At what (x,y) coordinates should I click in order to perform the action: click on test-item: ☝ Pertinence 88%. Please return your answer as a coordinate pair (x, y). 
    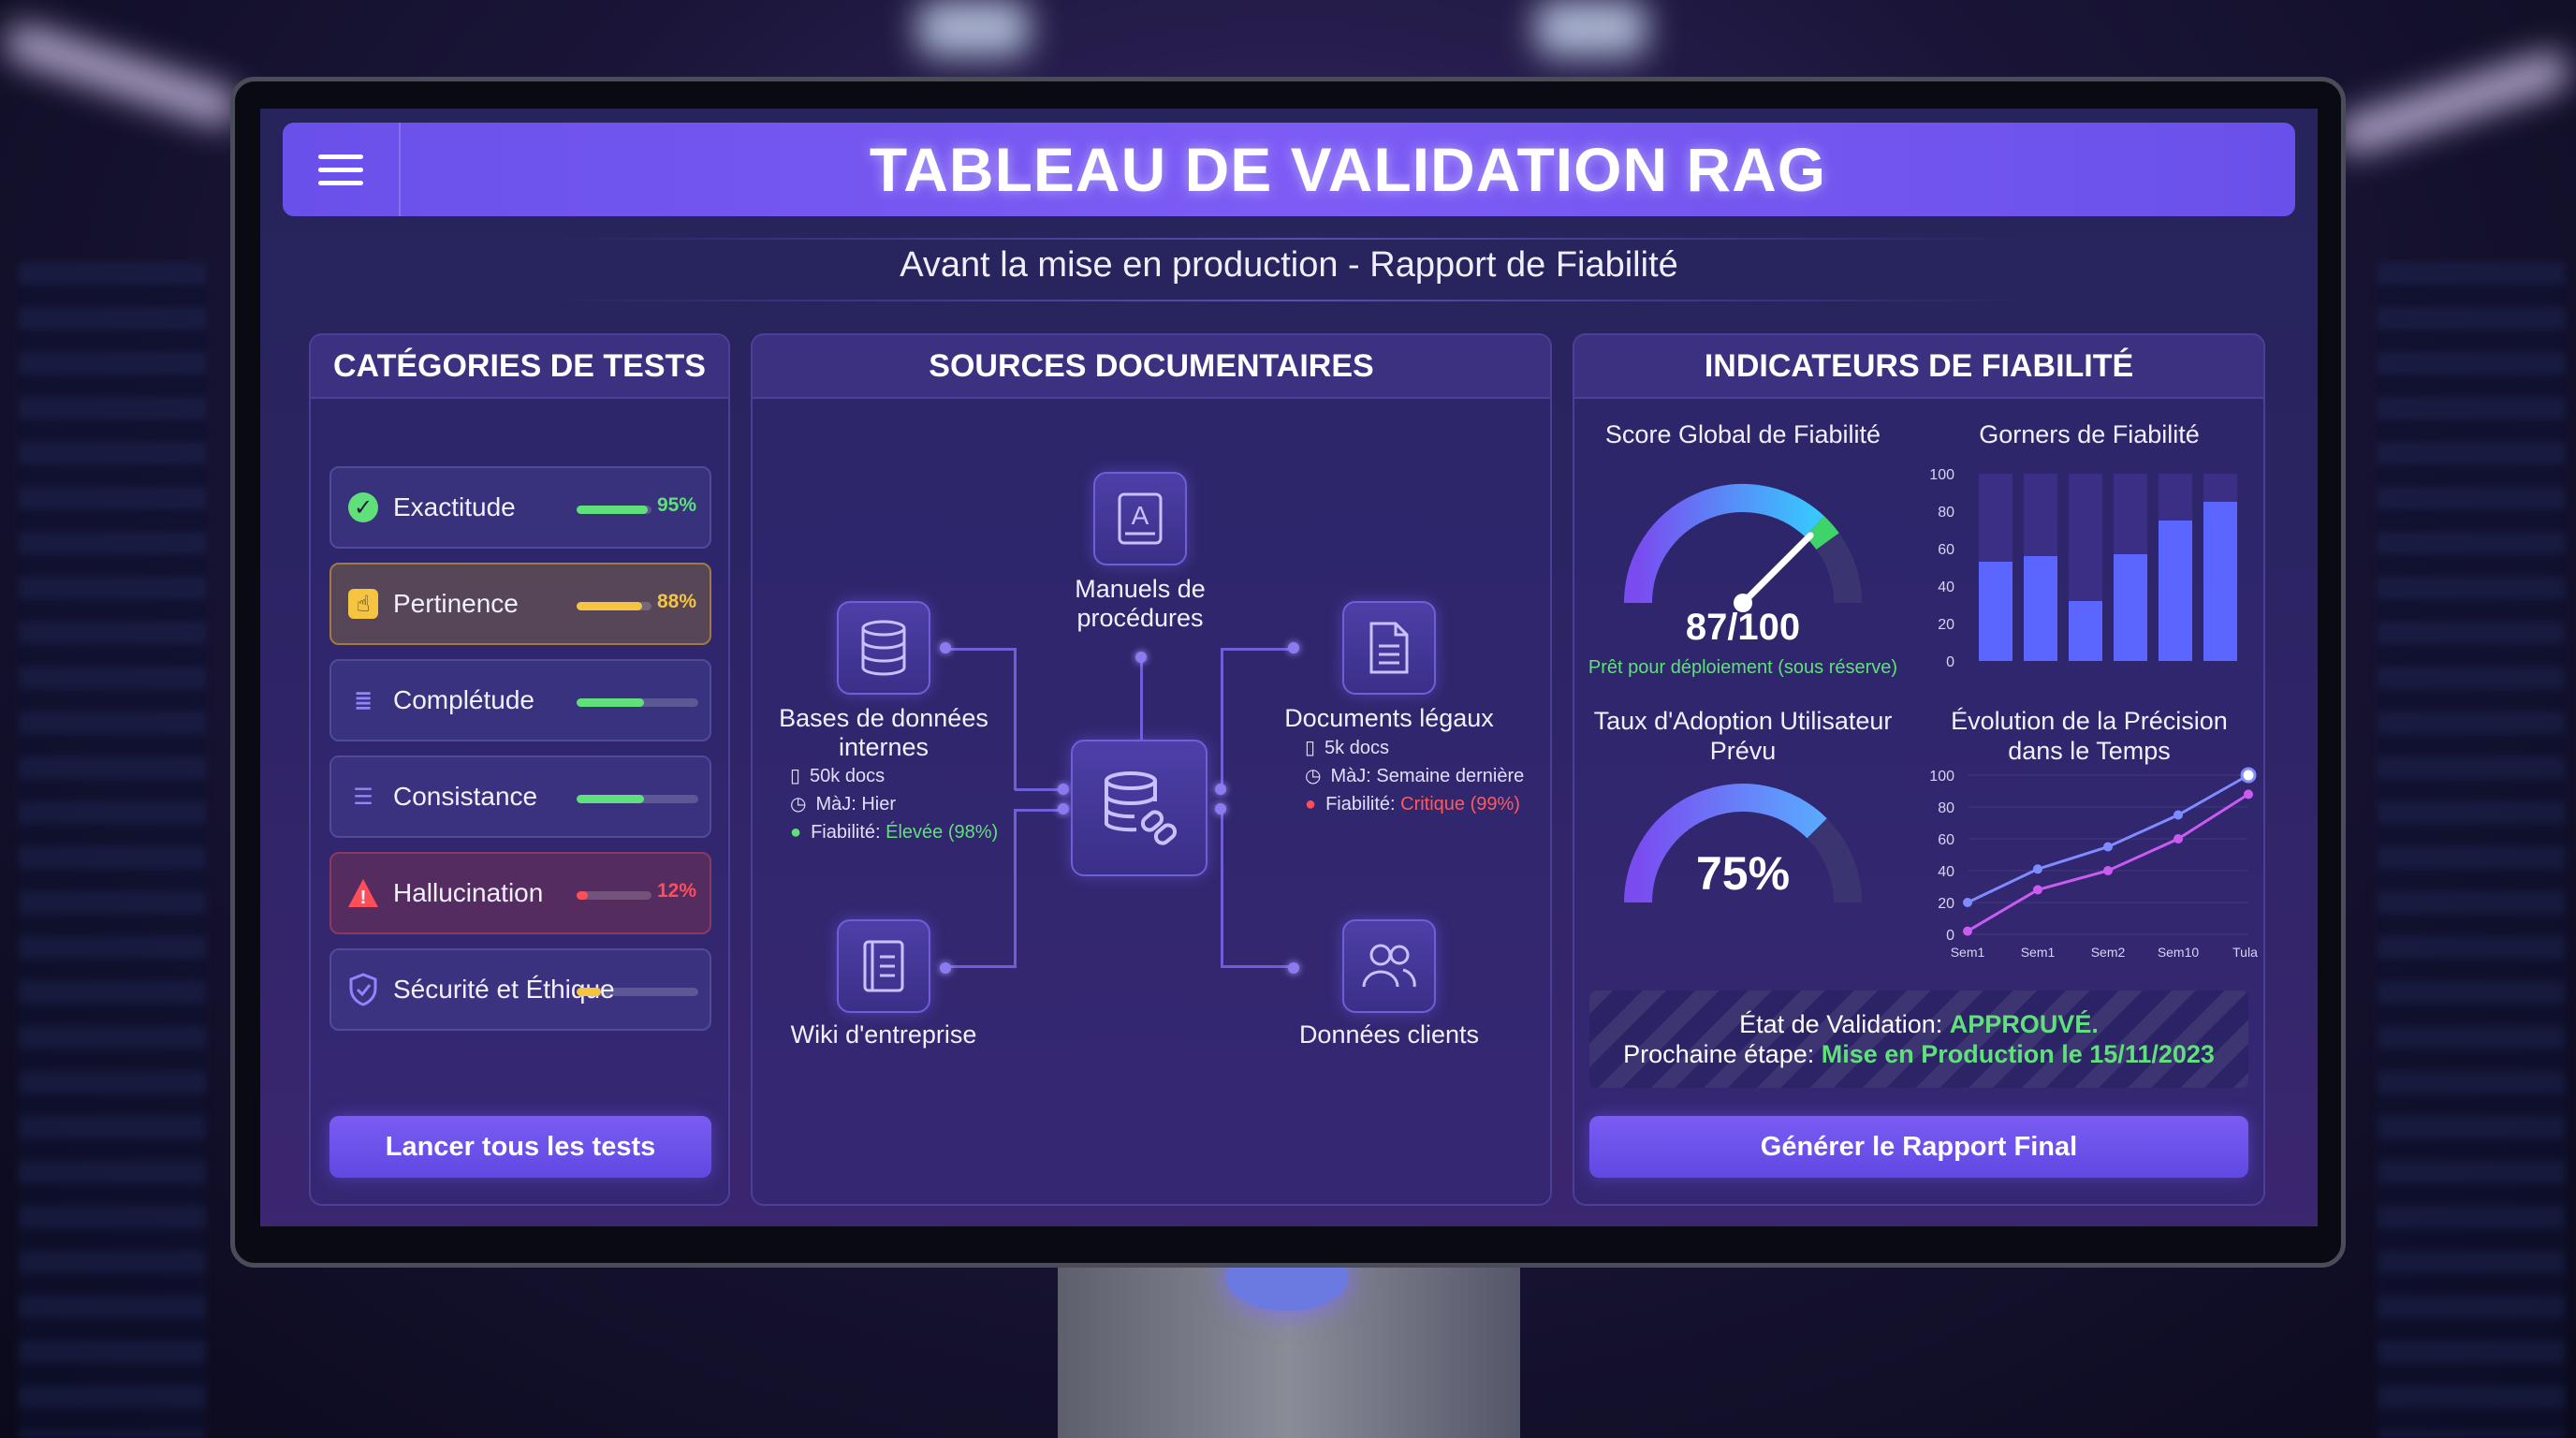
    Looking at the image, I should click on (520, 604).